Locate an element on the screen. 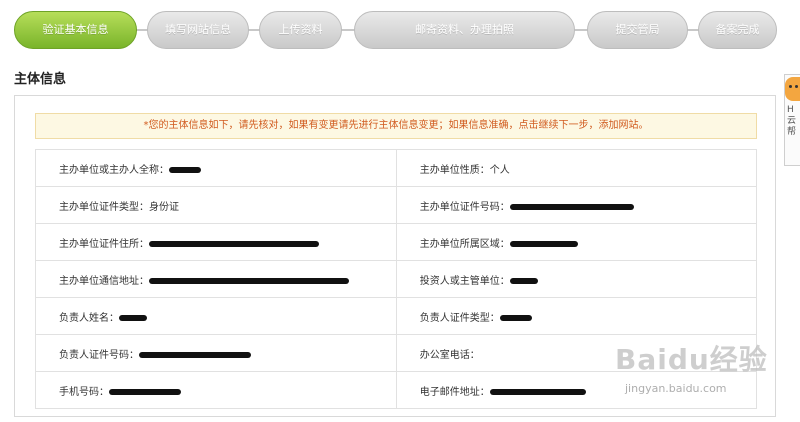 This screenshot has width=800, height=422. assistant-widget: H云帮 is located at coordinates (792, 120).